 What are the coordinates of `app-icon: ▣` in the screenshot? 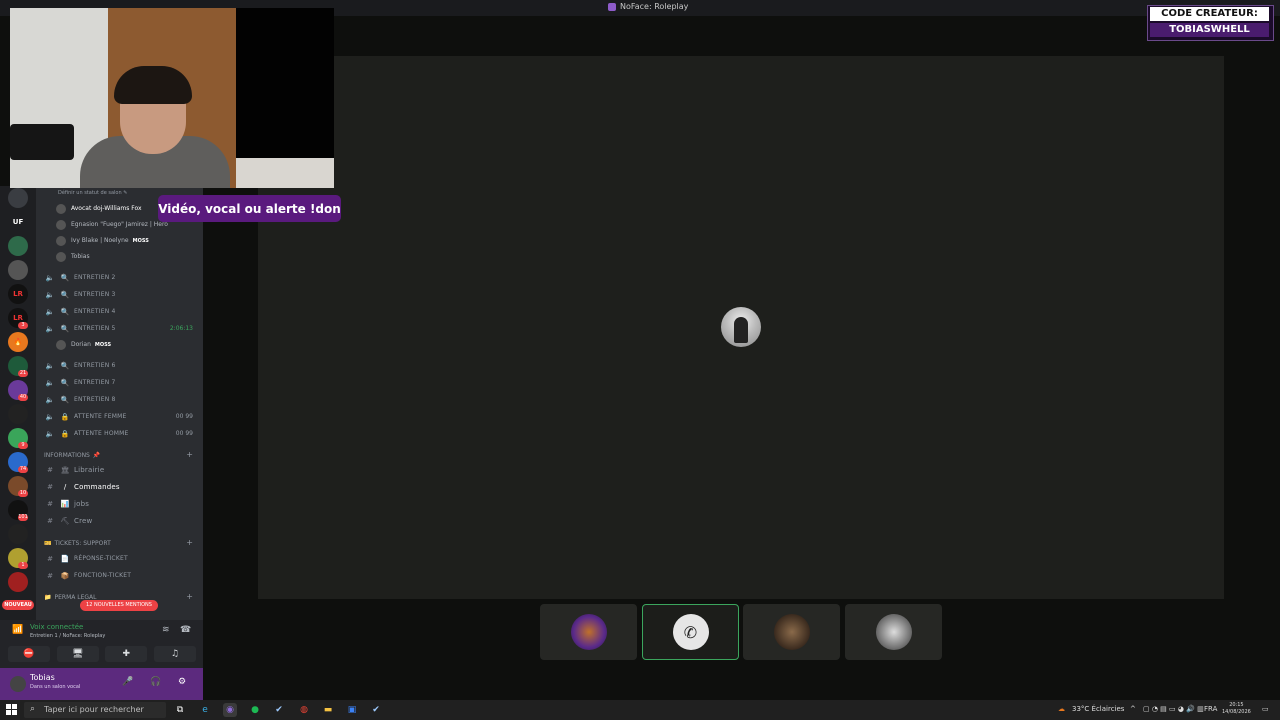 It's located at (352, 710).